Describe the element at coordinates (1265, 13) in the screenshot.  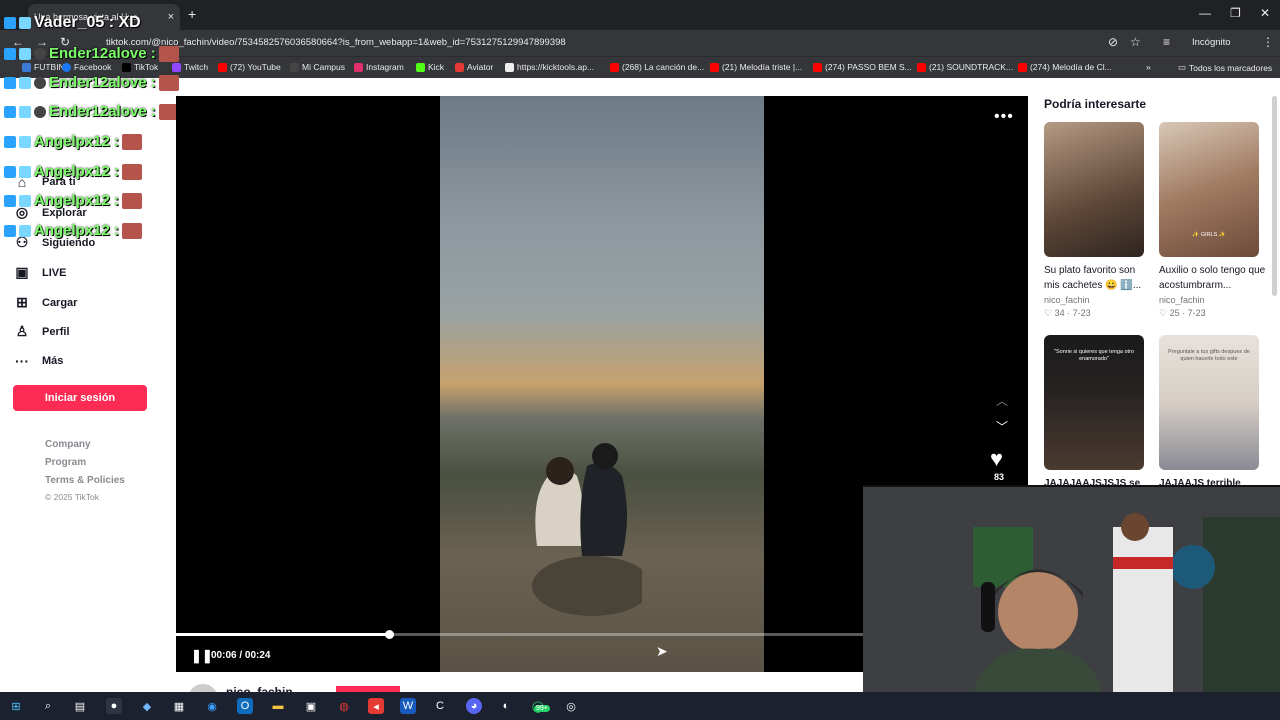
I see `close-window-icon: ✕` at that location.